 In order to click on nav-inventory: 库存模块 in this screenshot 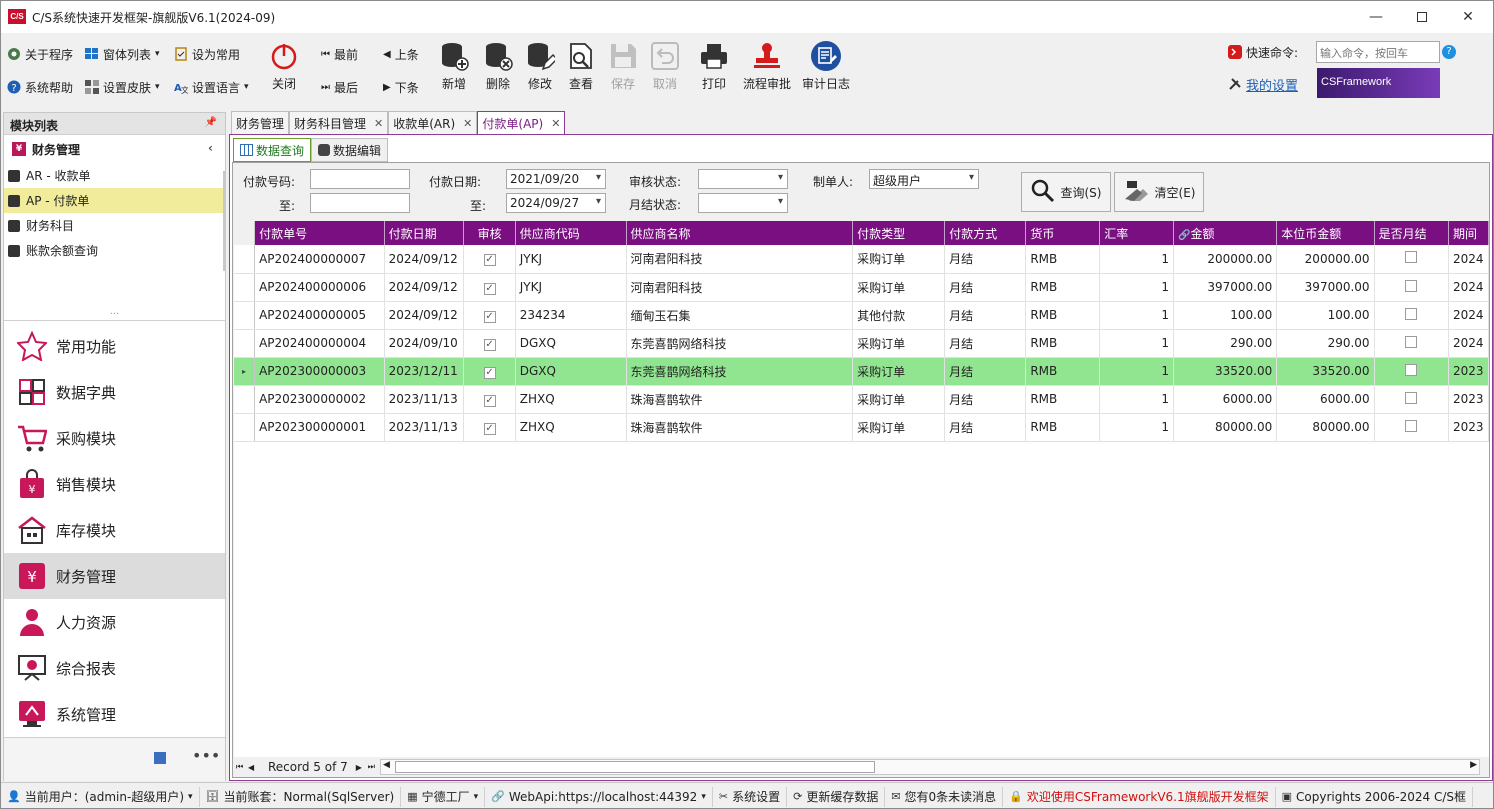, I will do `click(114, 530)`.